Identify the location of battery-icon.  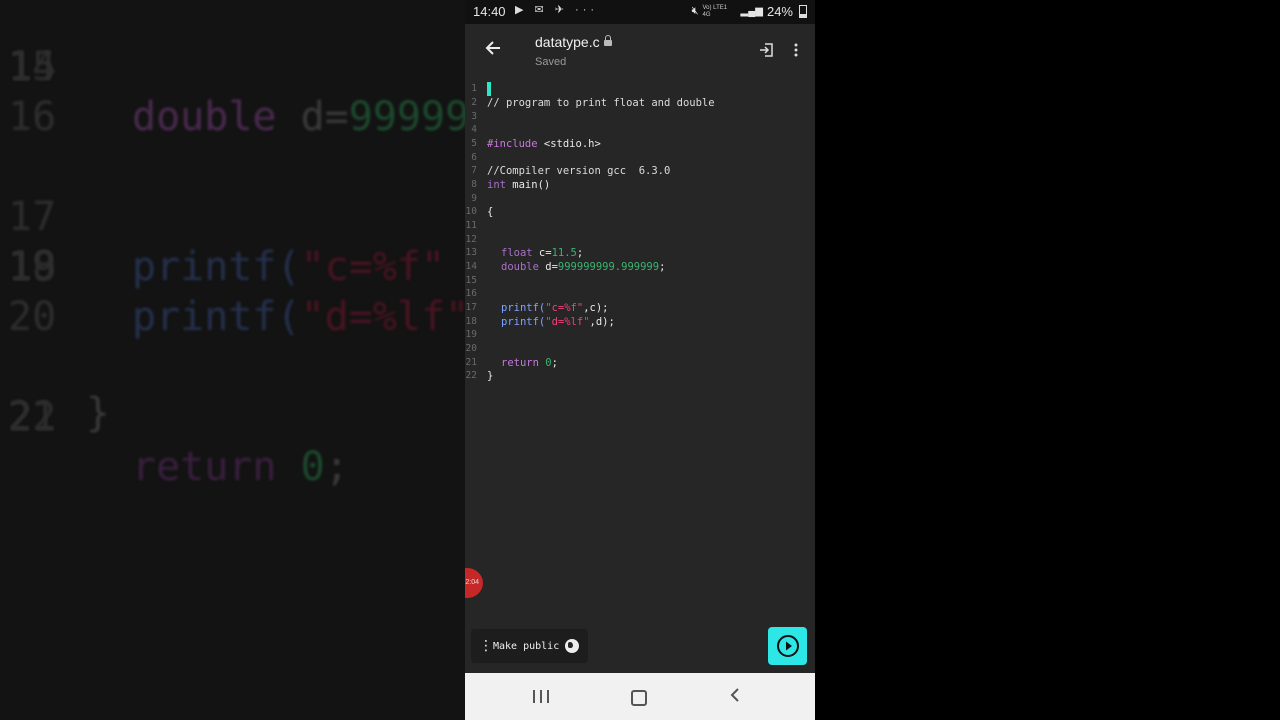
(803, 11).